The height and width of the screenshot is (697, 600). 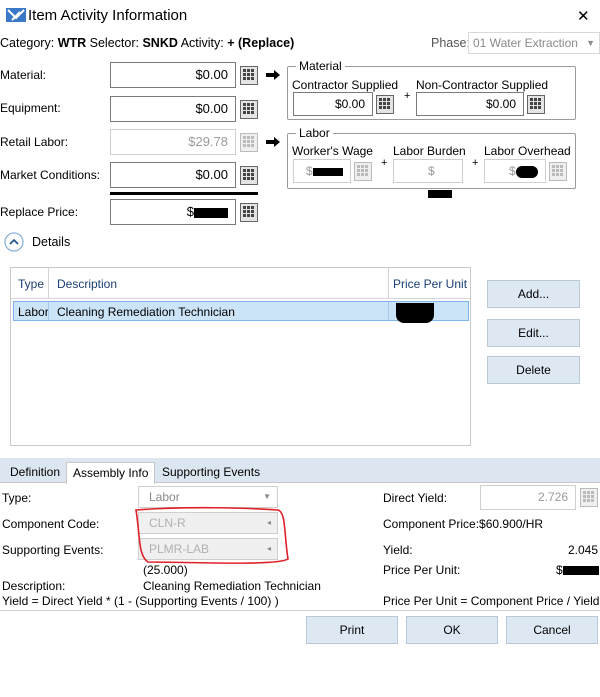 I want to click on delete-button: Delete, so click(x=533, y=370).